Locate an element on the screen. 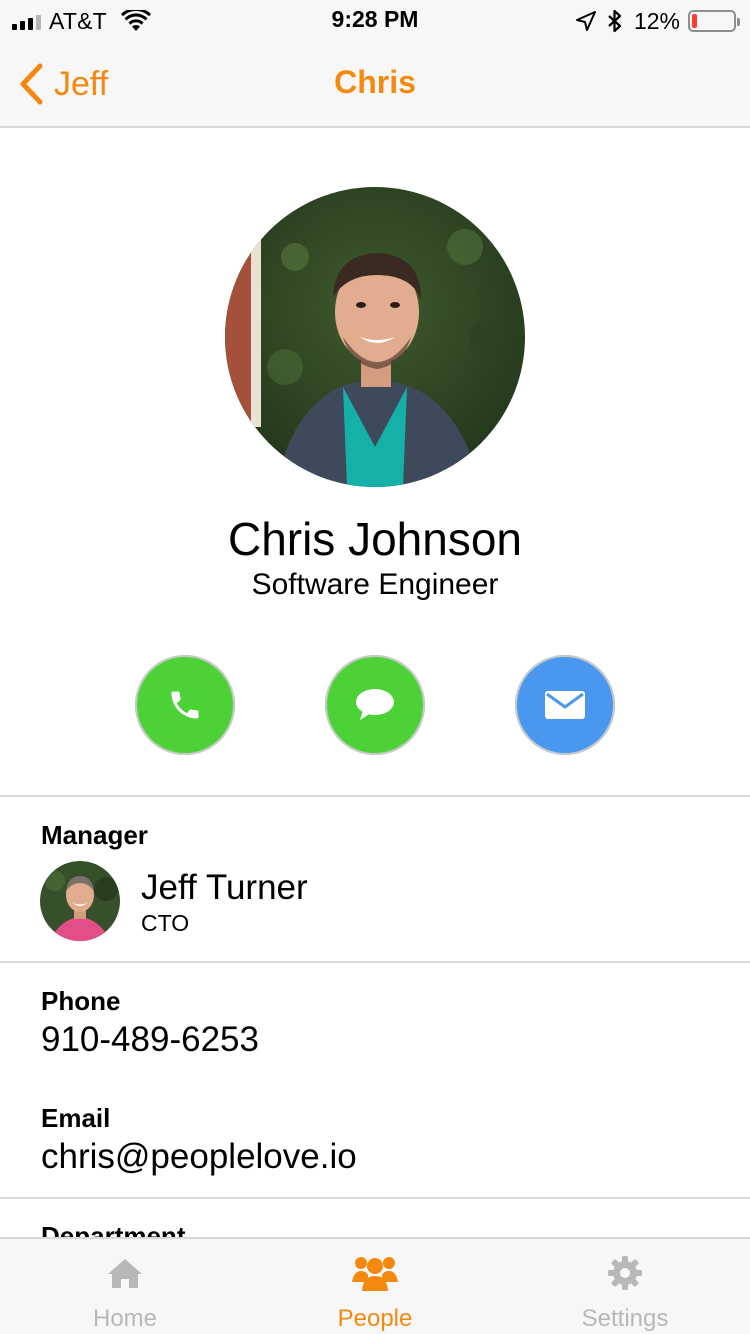 Image resolution: width=750 pixels, height=1334 pixels. tab-home: Home is located at coordinates (125, 1286).